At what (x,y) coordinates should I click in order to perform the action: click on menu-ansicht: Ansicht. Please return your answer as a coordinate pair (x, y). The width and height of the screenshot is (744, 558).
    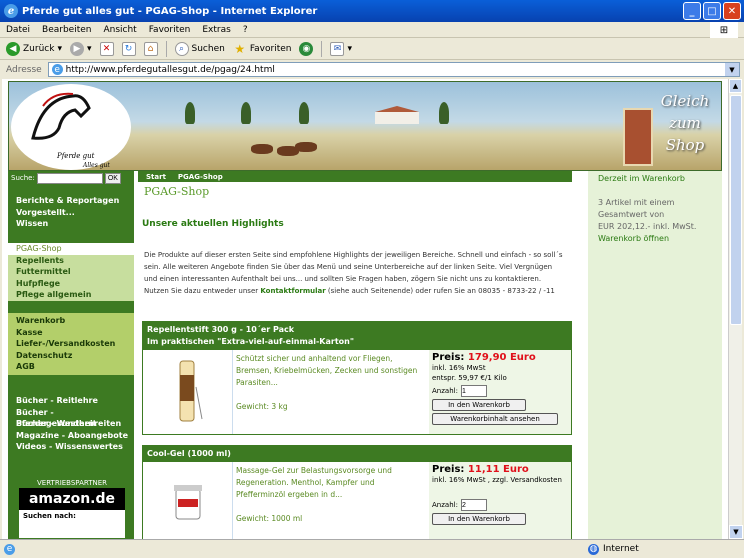
    Looking at the image, I should click on (119, 30).